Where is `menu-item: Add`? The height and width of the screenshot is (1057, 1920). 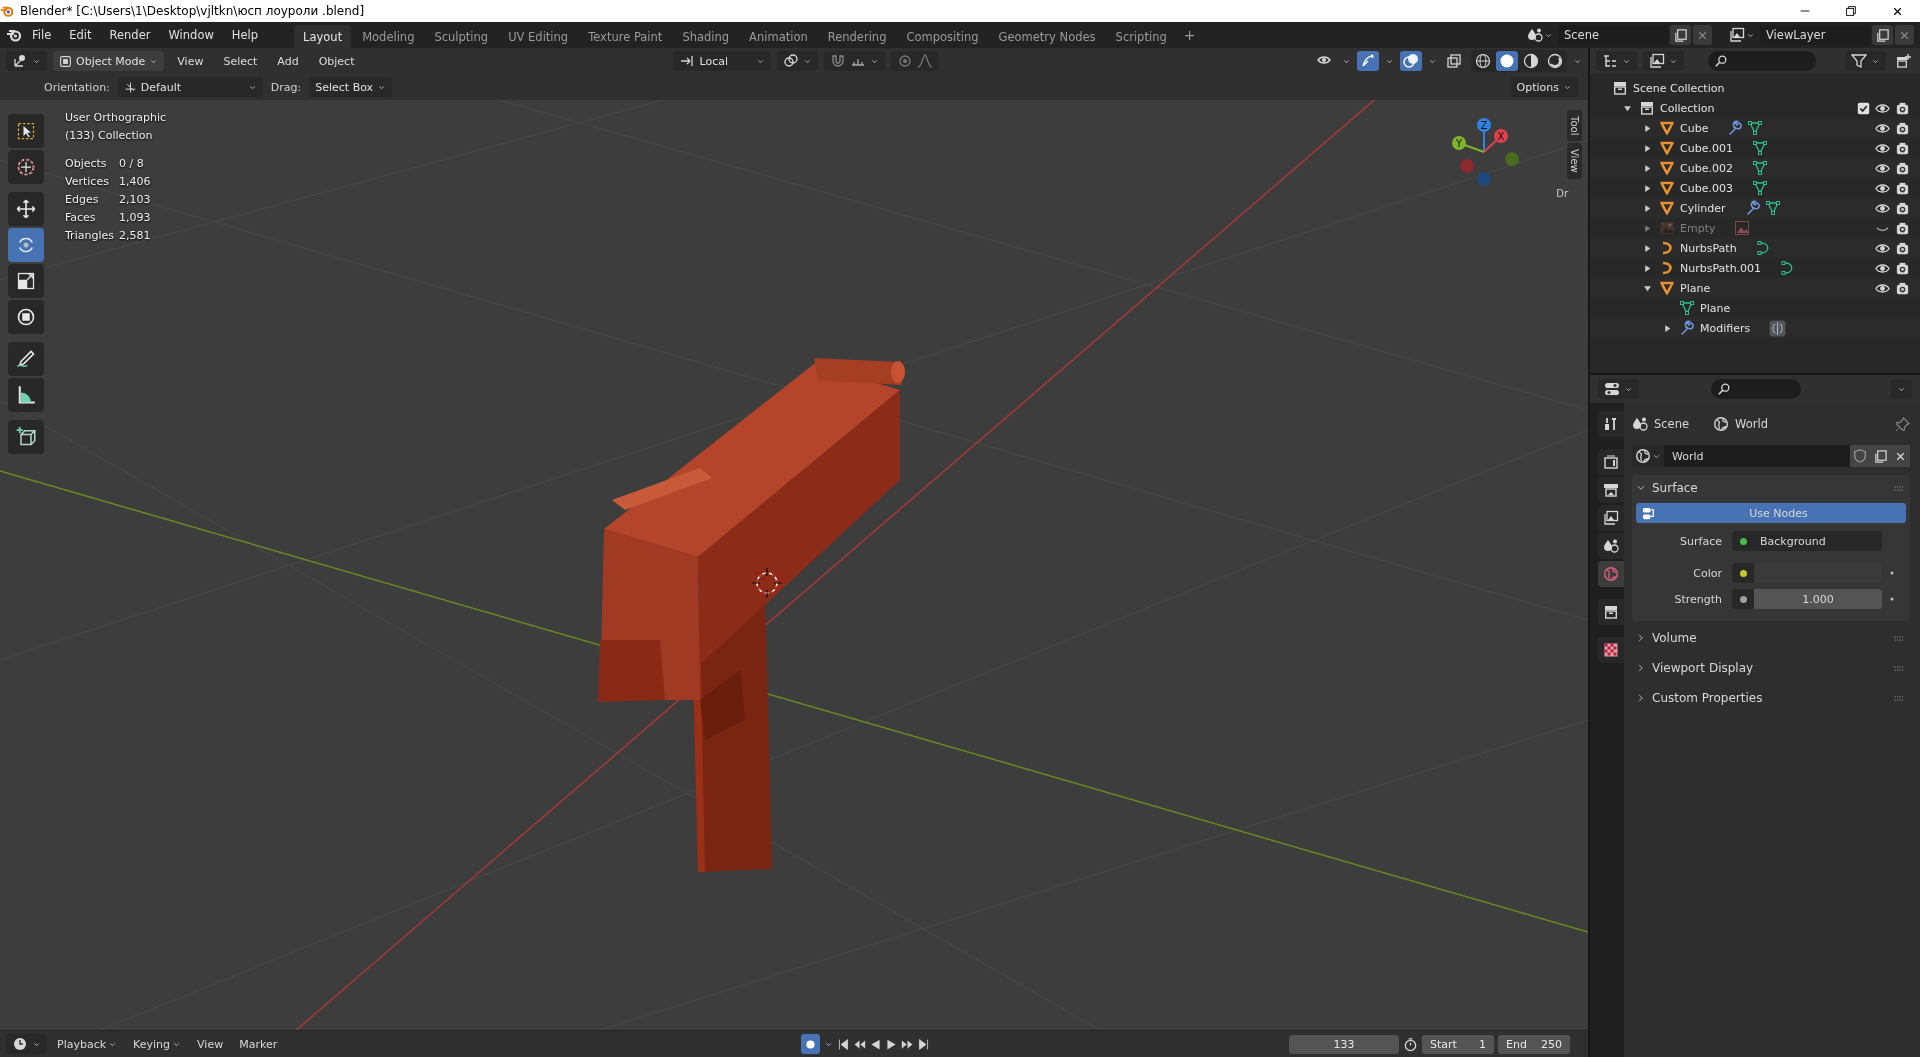
menu-item: Add is located at coordinates (288, 61).